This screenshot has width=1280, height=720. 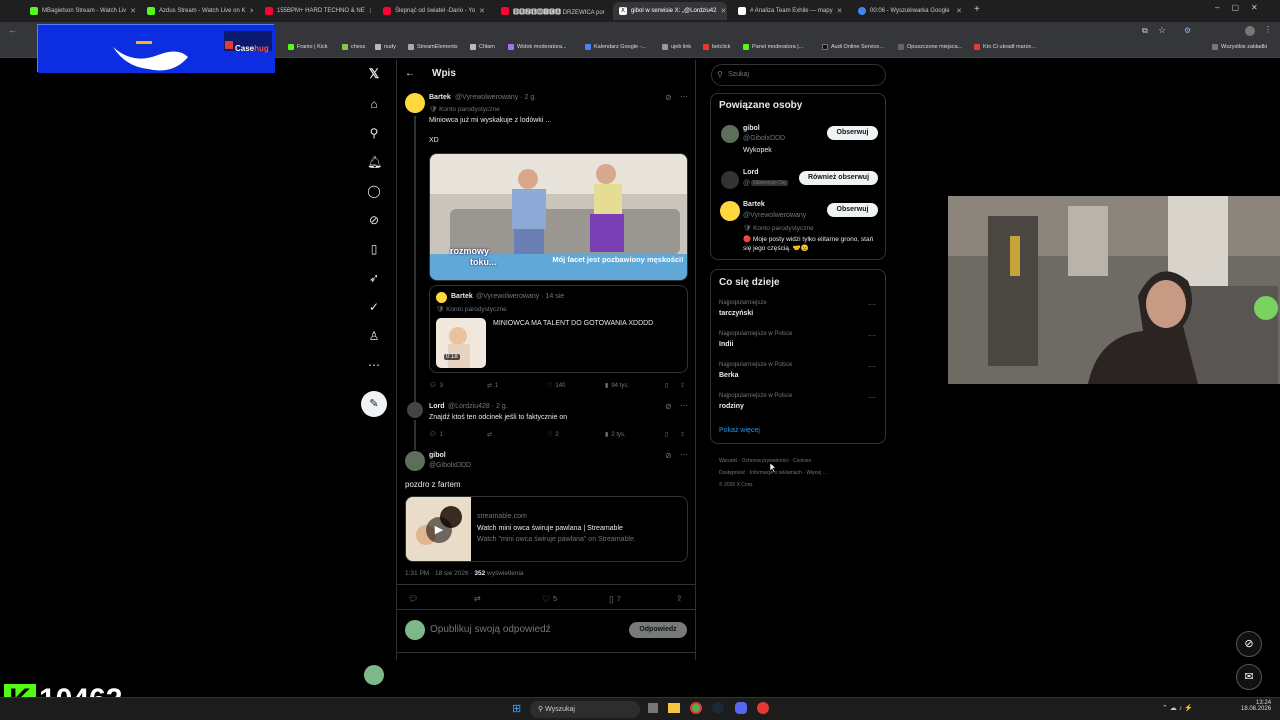 I want to click on repost-icon: ⇄, so click(x=477, y=598).